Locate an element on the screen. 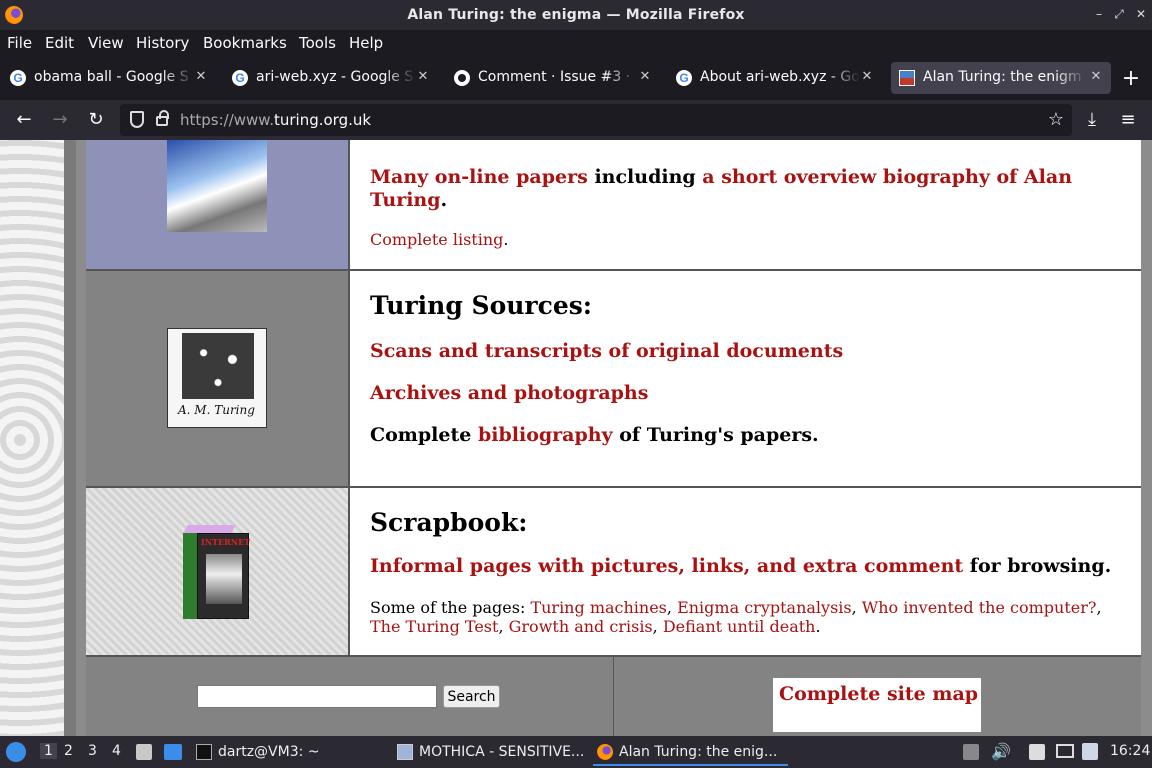 The image size is (1152, 768). online-papers-link: Many on-line papers is located at coordinates (479, 177).